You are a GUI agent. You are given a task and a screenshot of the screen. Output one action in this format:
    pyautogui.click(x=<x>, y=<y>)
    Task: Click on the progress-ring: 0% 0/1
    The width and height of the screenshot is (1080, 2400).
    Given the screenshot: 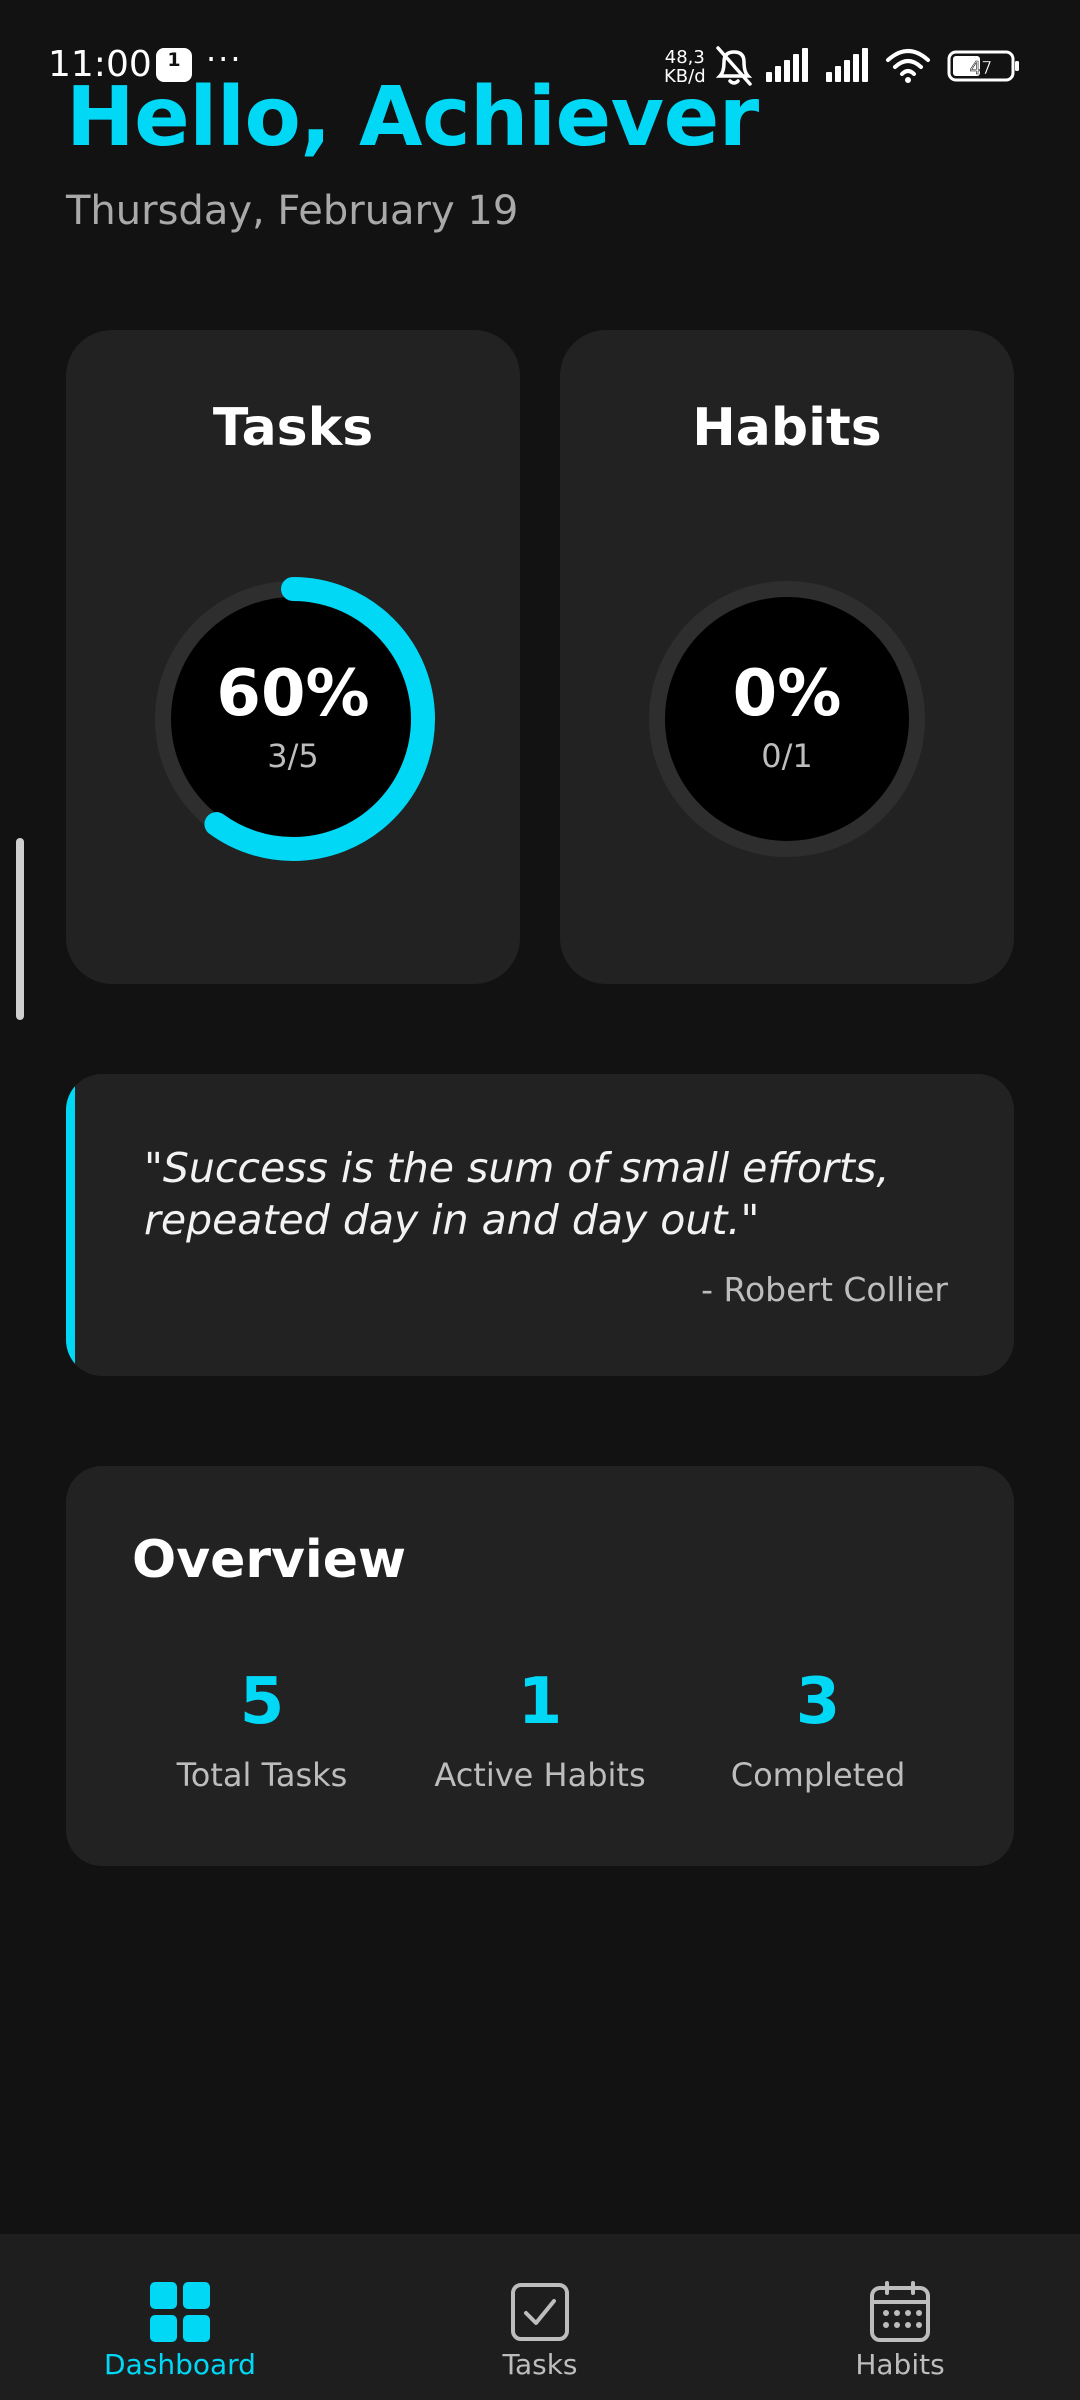 What is the action you would take?
    pyautogui.click(x=787, y=719)
    